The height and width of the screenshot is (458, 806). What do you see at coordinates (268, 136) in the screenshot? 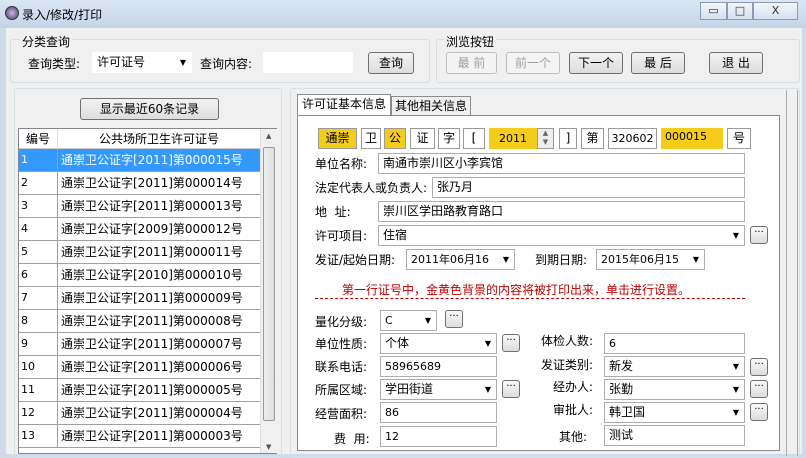
I see `scroll-up-icon: ▲` at bounding box center [268, 136].